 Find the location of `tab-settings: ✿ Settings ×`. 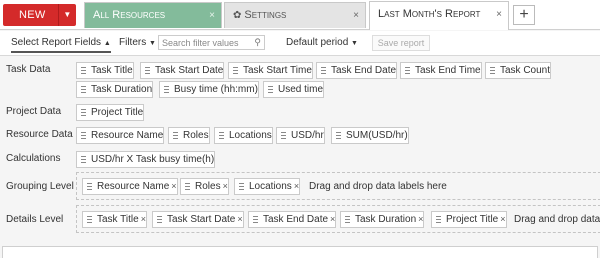

tab-settings: ✿ Settings × is located at coordinates (295, 15).